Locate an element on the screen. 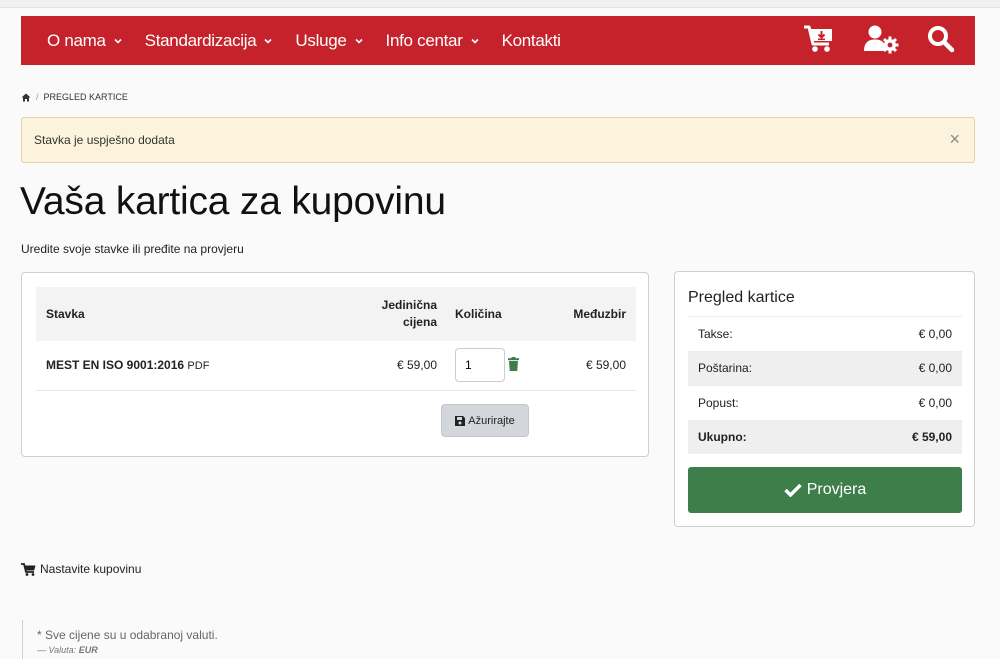  currency-line: — Valuta: EUR is located at coordinates (67, 650).